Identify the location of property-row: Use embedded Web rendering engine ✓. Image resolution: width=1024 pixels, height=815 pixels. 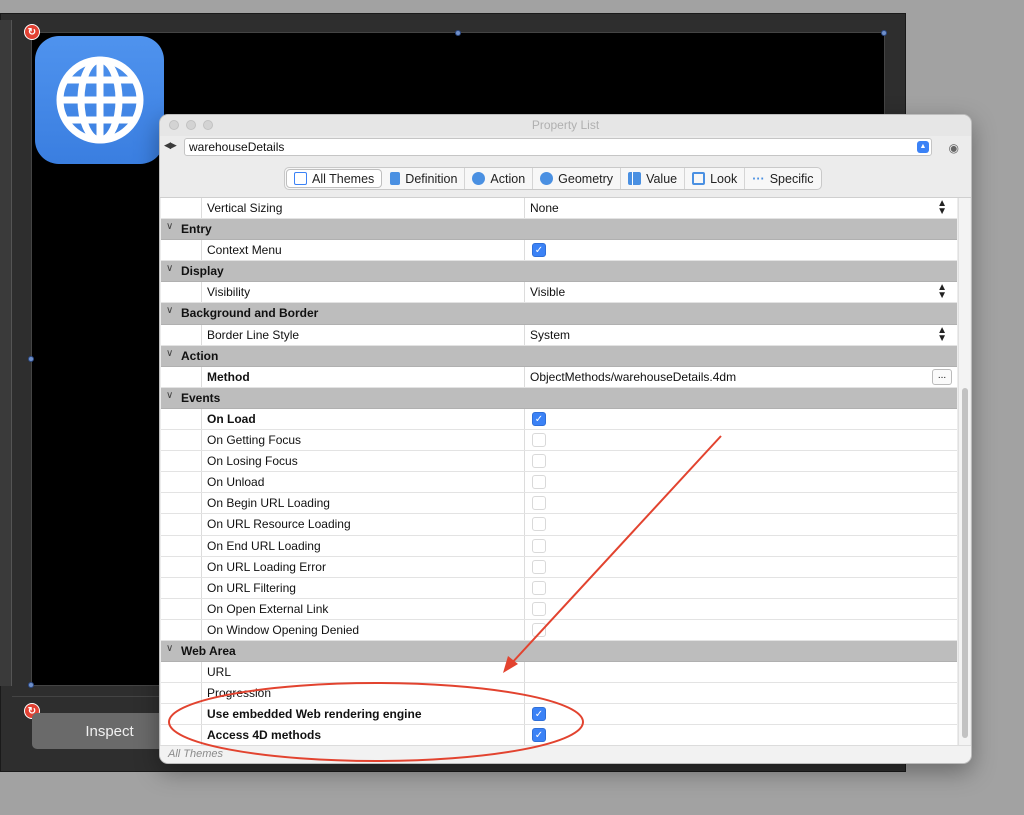
(559, 715).